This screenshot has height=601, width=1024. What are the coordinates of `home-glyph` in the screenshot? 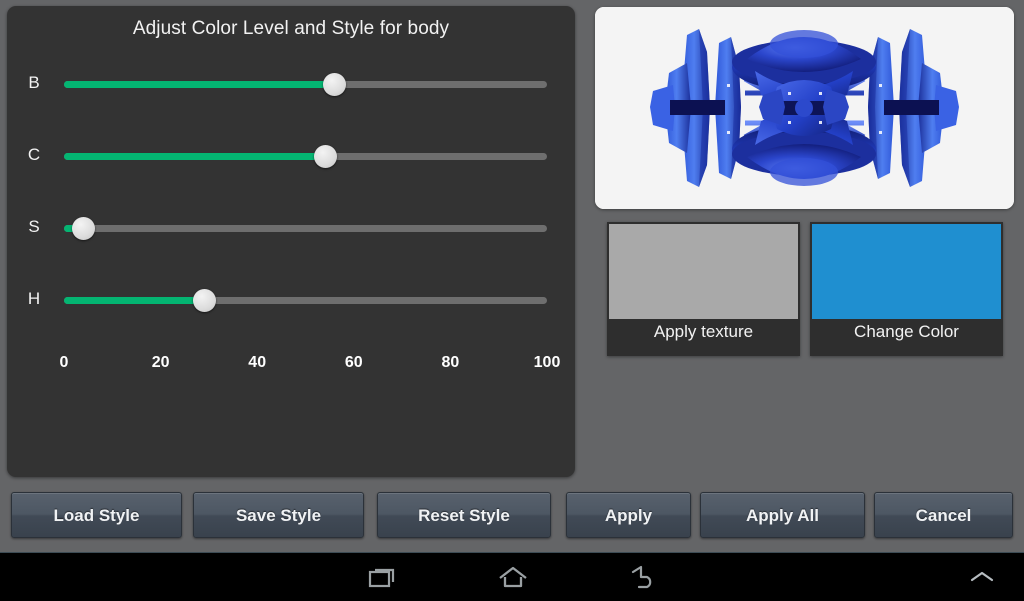 It's located at (513, 576).